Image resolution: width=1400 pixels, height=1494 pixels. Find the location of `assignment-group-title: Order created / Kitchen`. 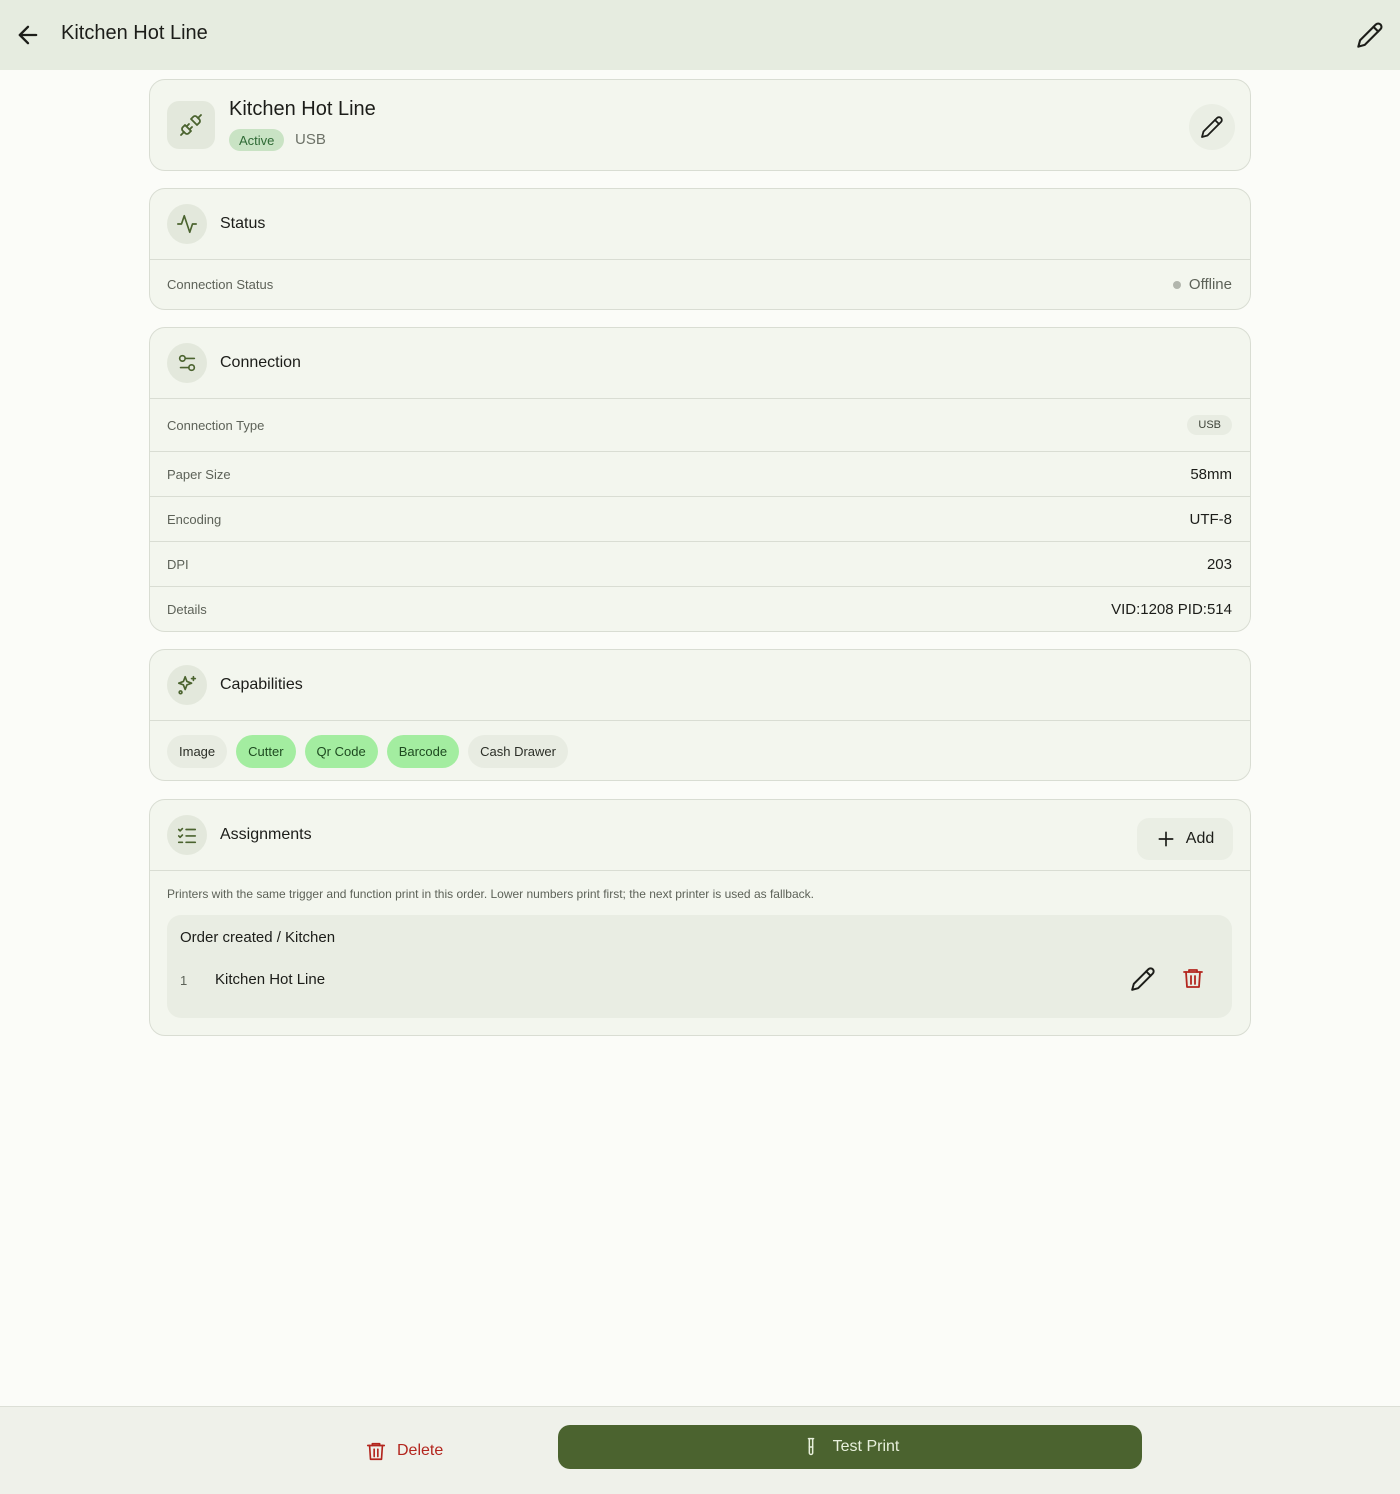

assignment-group-title: Order created / Kitchen is located at coordinates (258, 937).